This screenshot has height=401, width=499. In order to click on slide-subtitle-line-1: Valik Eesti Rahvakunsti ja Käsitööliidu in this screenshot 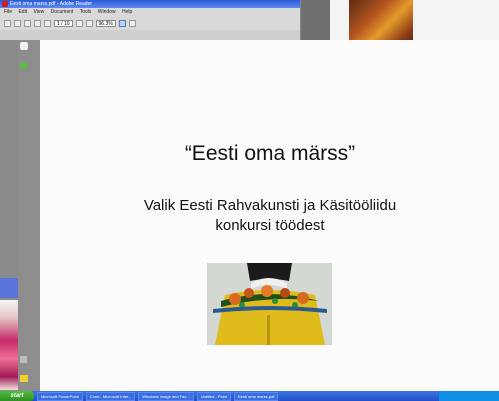, I will do `click(270, 205)`.